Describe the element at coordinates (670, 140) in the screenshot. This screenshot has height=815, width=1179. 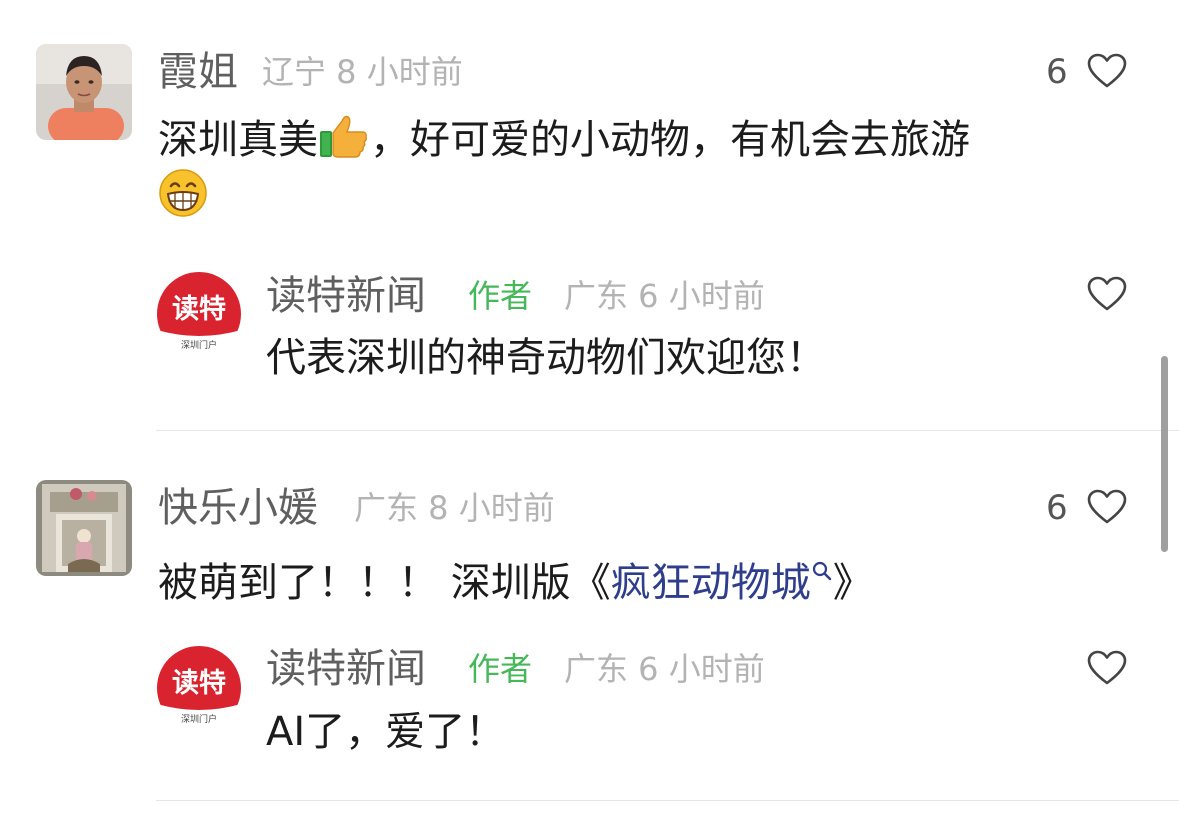
I see `comment-text-part: ，好可爱的小动物，有机会去旅游` at that location.